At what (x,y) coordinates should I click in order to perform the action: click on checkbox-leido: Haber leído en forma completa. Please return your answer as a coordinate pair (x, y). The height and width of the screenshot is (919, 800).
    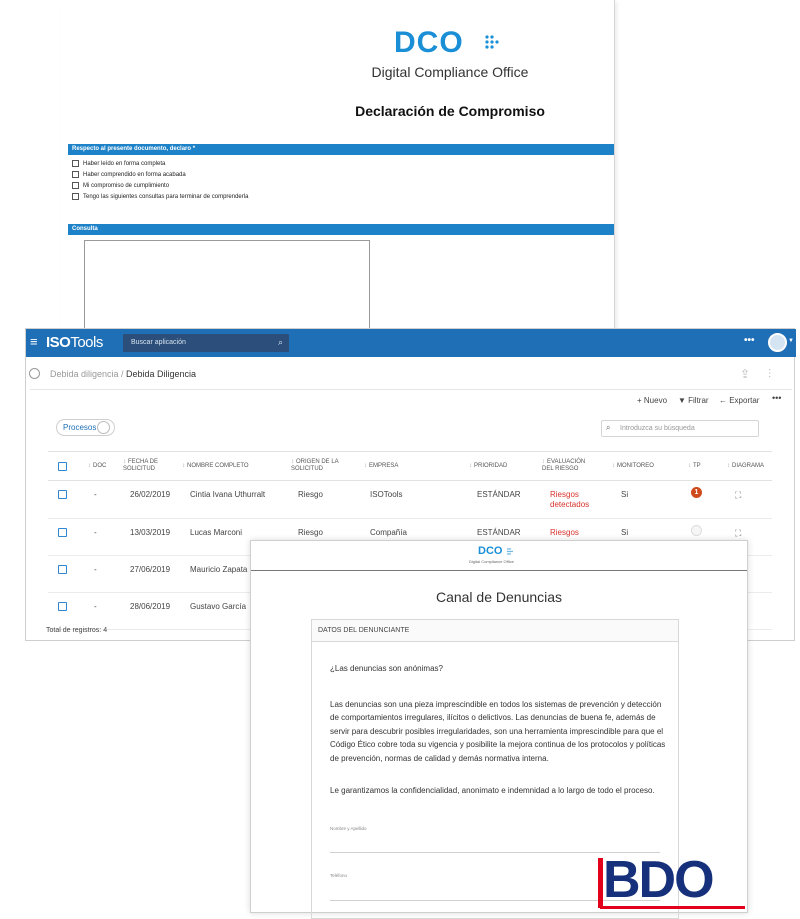
    Looking at the image, I should click on (118, 163).